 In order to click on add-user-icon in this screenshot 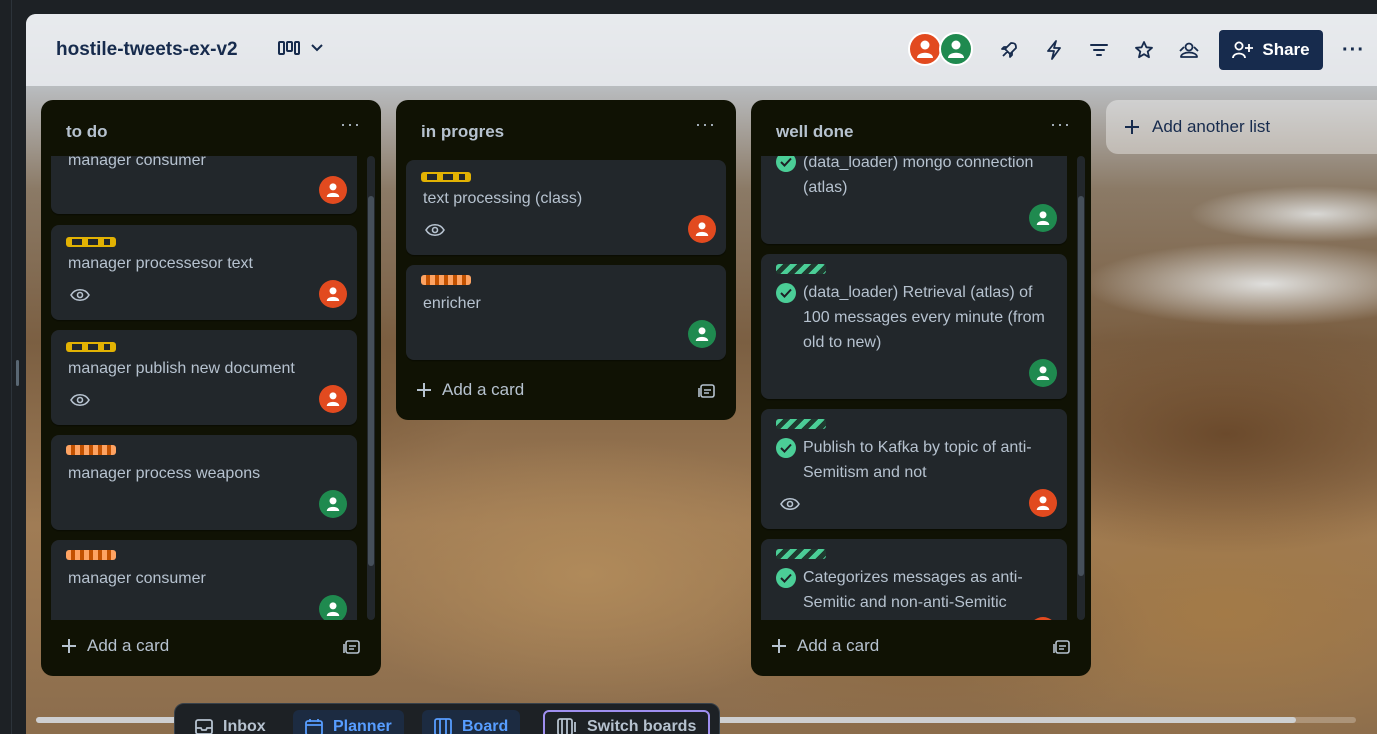, I will do `click(1243, 50)`.